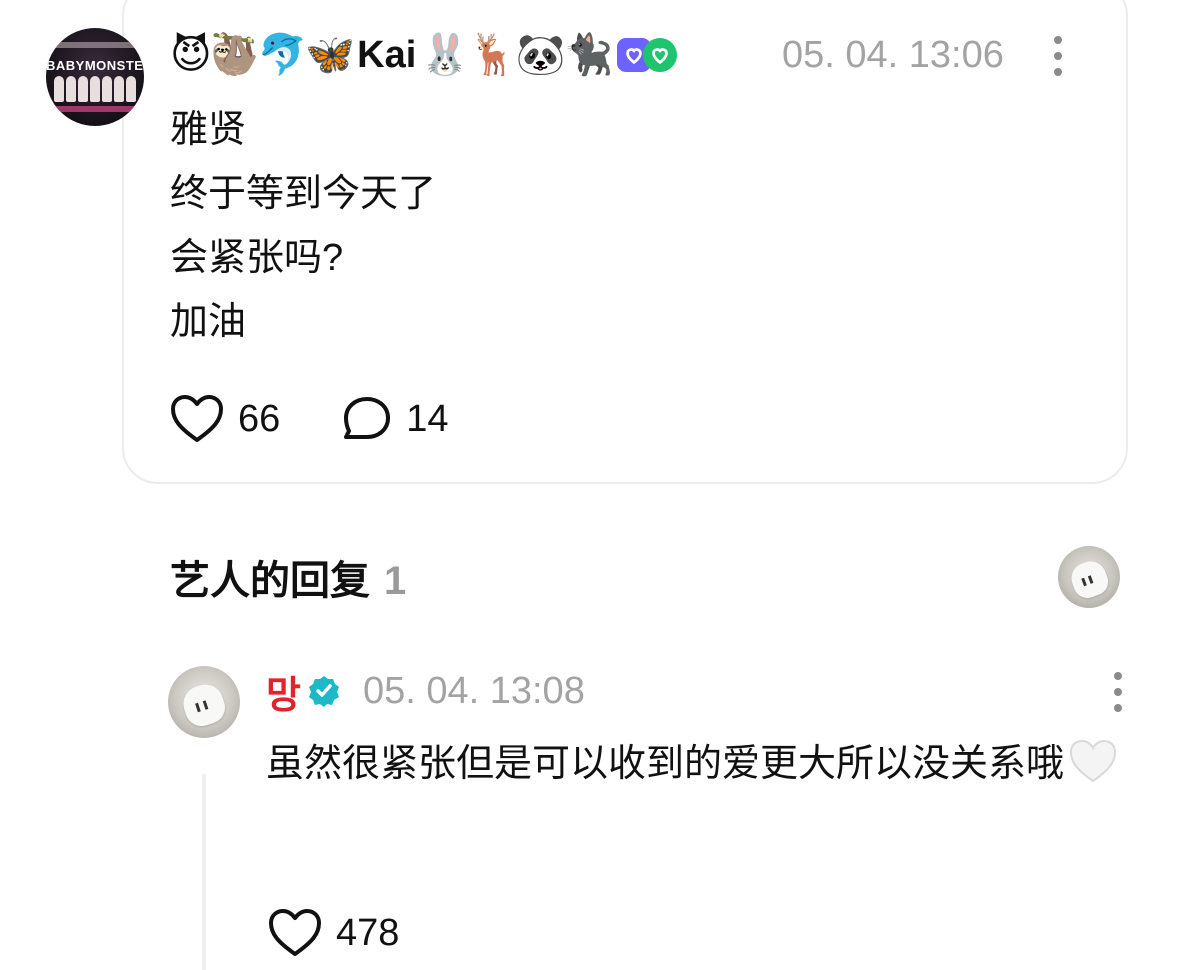 Image resolution: width=1179 pixels, height=970 pixels. I want to click on reply-author-avatar, so click(204, 702).